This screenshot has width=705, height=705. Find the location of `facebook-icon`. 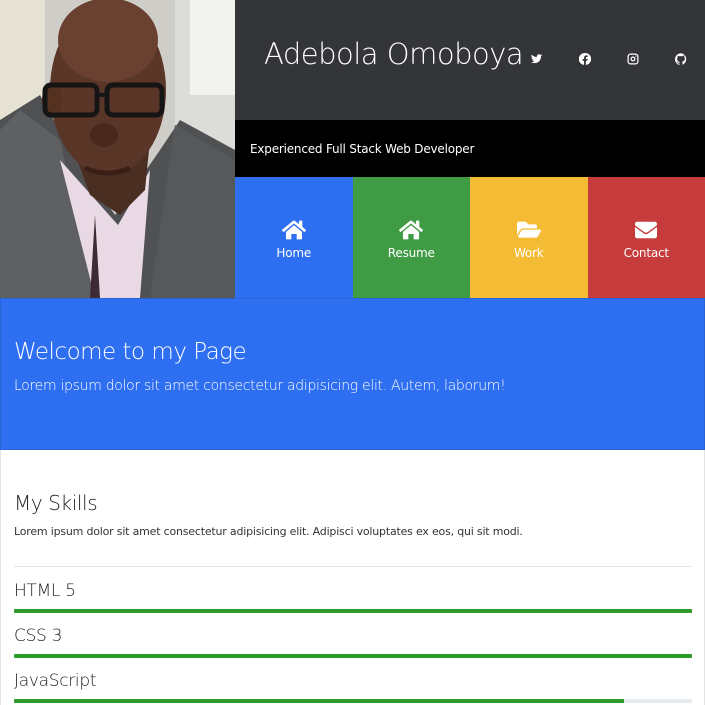

facebook-icon is located at coordinates (585, 59).